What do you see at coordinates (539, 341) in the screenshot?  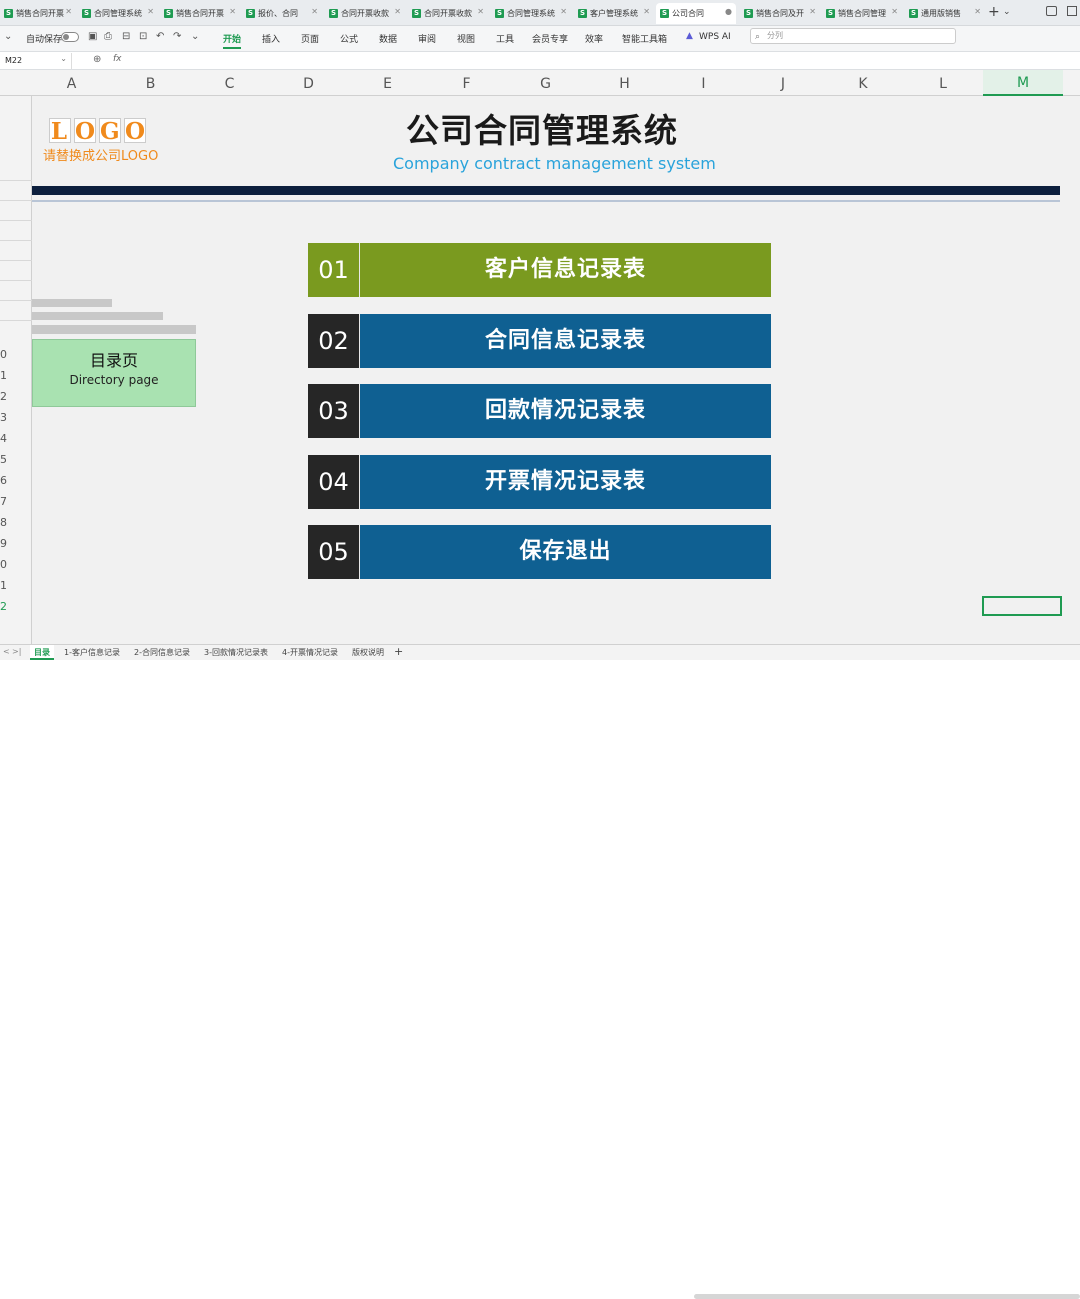 I see `menu-button-contract-info: 02 合同信息记录表` at bounding box center [539, 341].